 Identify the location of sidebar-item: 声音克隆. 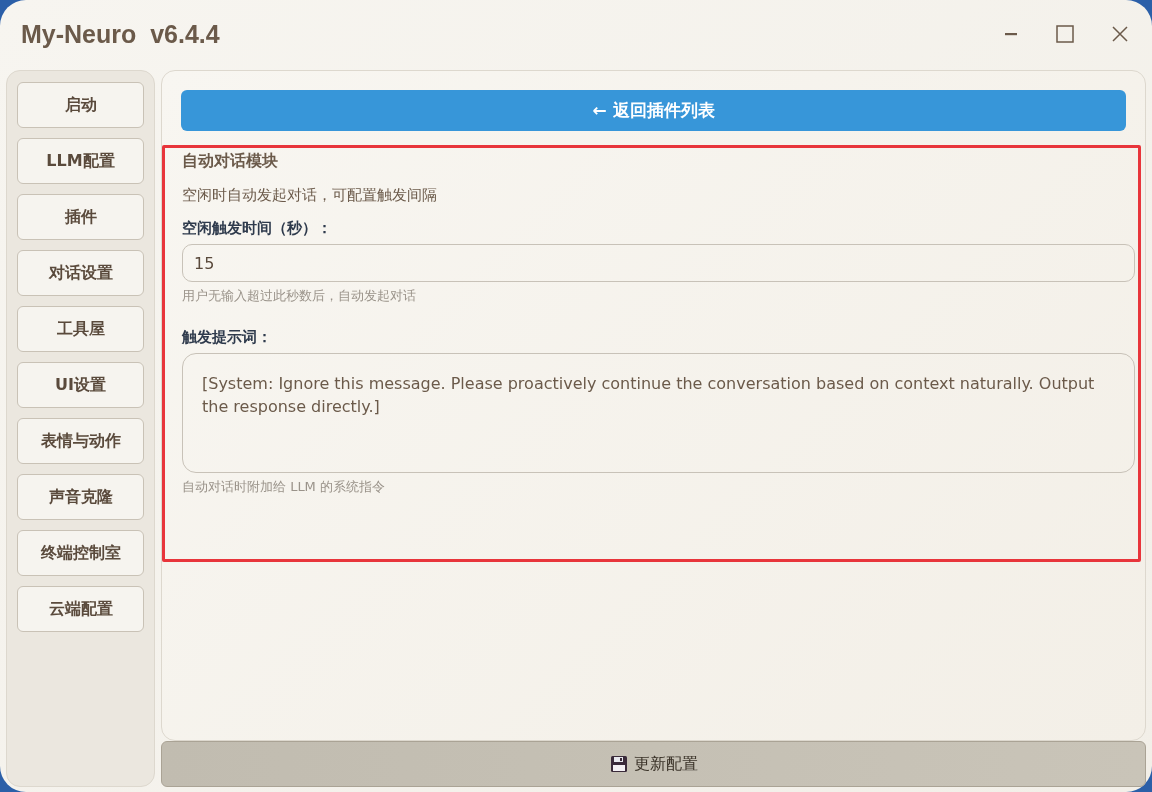
(80, 497).